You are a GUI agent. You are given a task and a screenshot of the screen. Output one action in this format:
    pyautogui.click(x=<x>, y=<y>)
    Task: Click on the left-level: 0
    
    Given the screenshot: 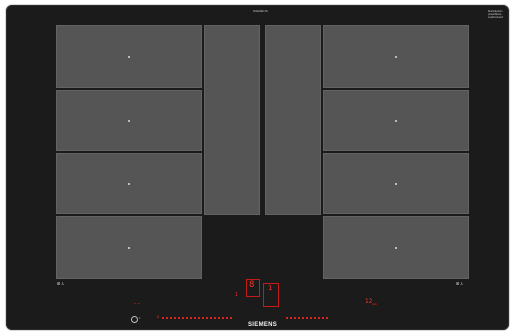 What is the action you would take?
    pyautogui.click(x=158, y=316)
    